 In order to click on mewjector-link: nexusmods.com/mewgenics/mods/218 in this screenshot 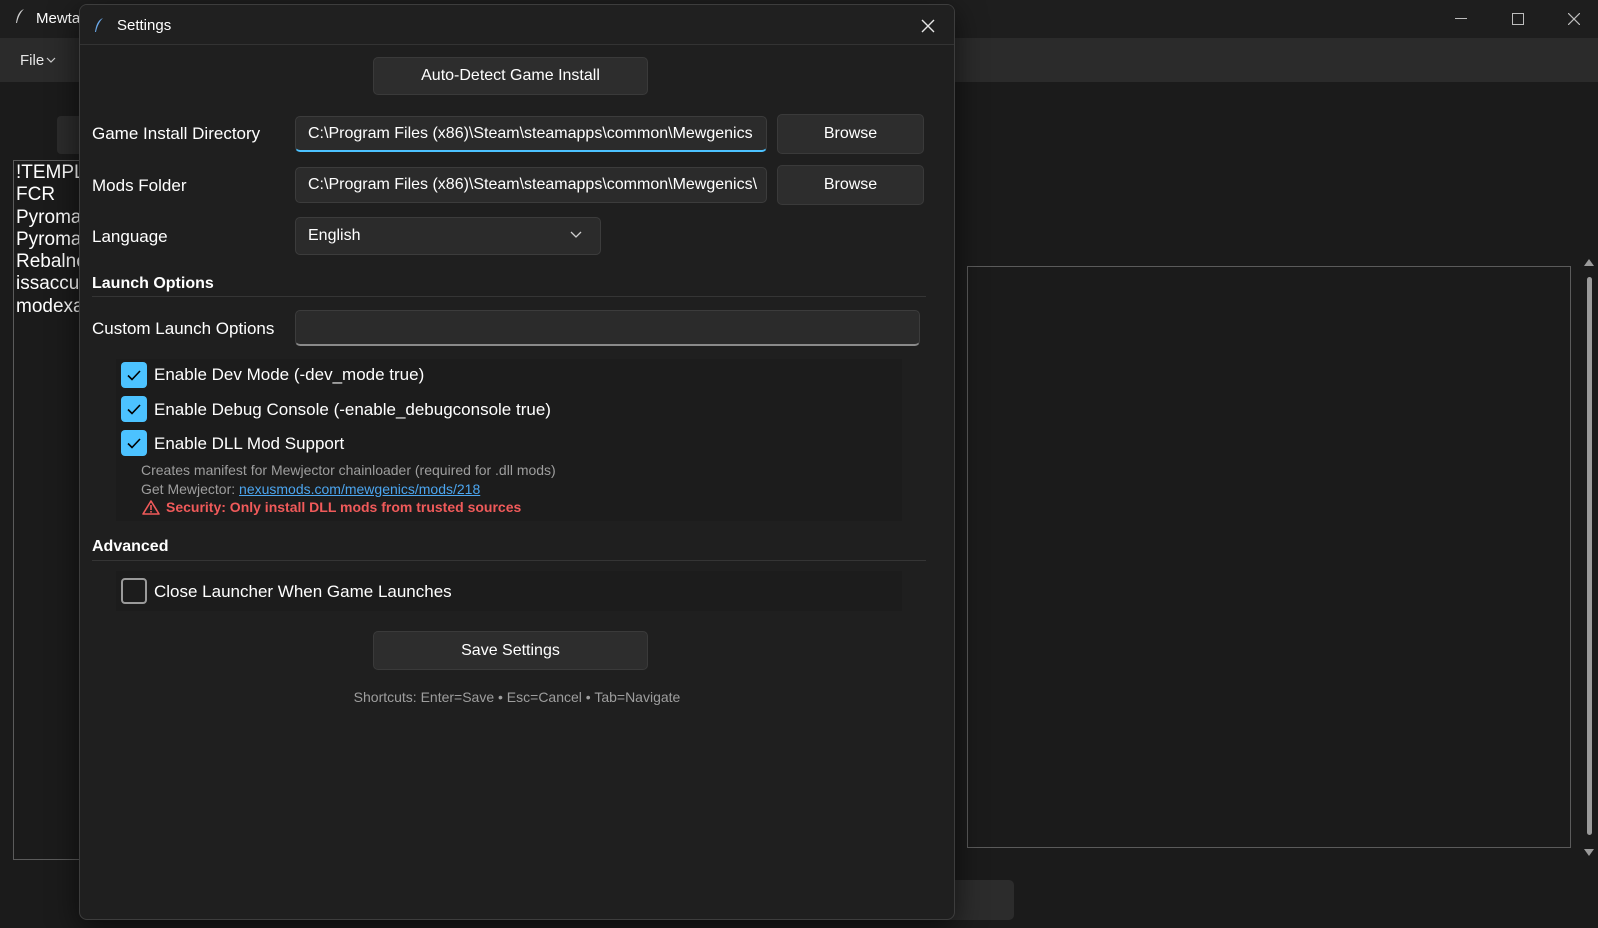, I will do `click(359, 489)`.